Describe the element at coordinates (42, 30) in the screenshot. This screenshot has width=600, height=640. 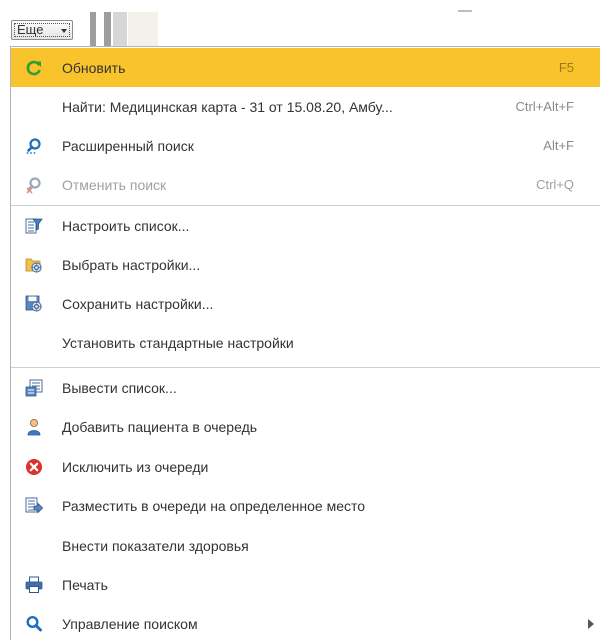
I see `more-button: Еще` at that location.